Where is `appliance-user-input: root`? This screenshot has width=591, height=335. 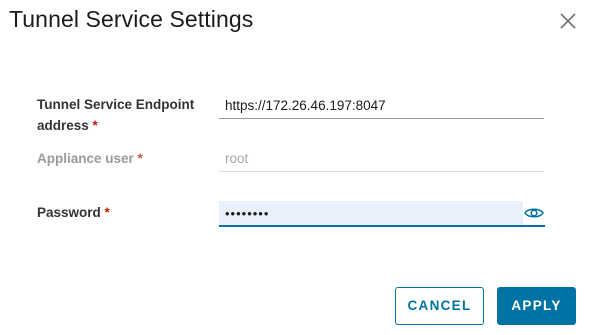 appliance-user-input: root is located at coordinates (381, 159).